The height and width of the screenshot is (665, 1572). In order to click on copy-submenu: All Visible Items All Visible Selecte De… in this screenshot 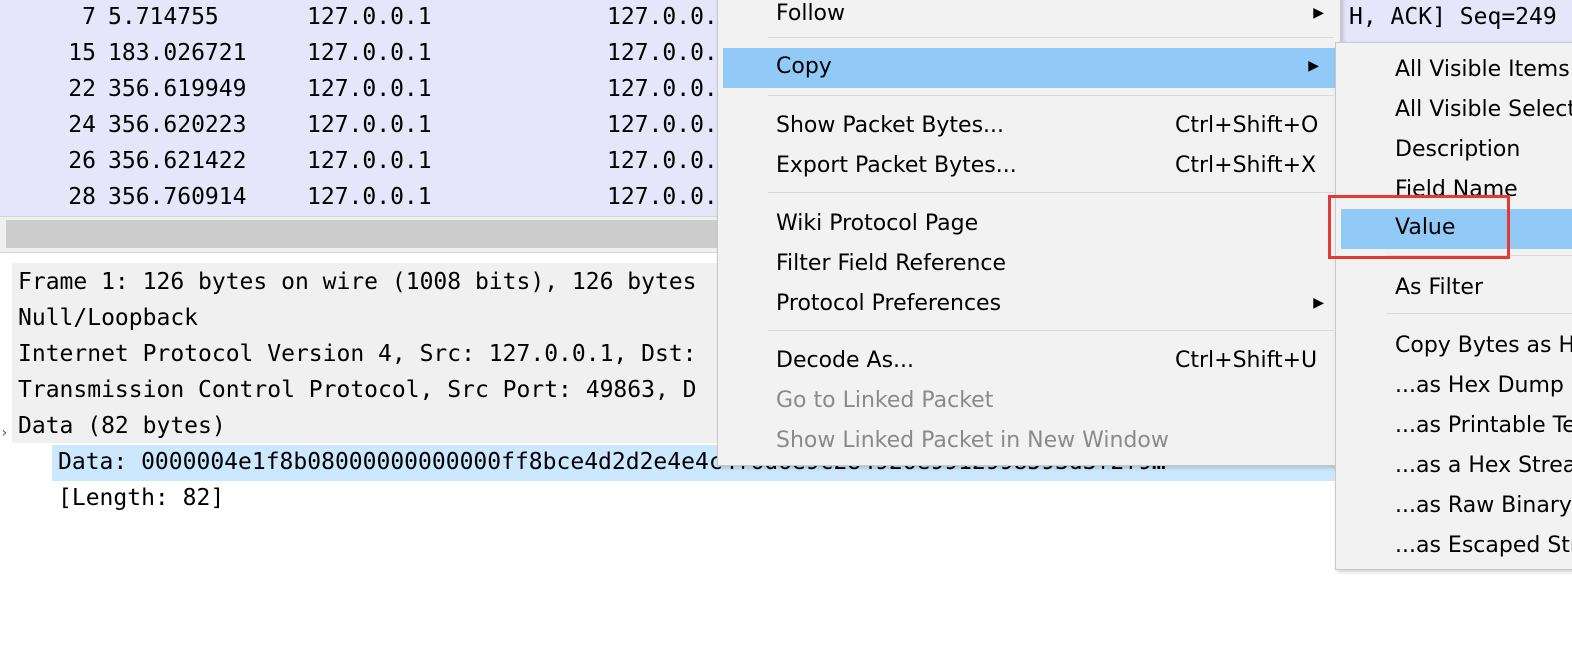, I will do `click(1453, 306)`.